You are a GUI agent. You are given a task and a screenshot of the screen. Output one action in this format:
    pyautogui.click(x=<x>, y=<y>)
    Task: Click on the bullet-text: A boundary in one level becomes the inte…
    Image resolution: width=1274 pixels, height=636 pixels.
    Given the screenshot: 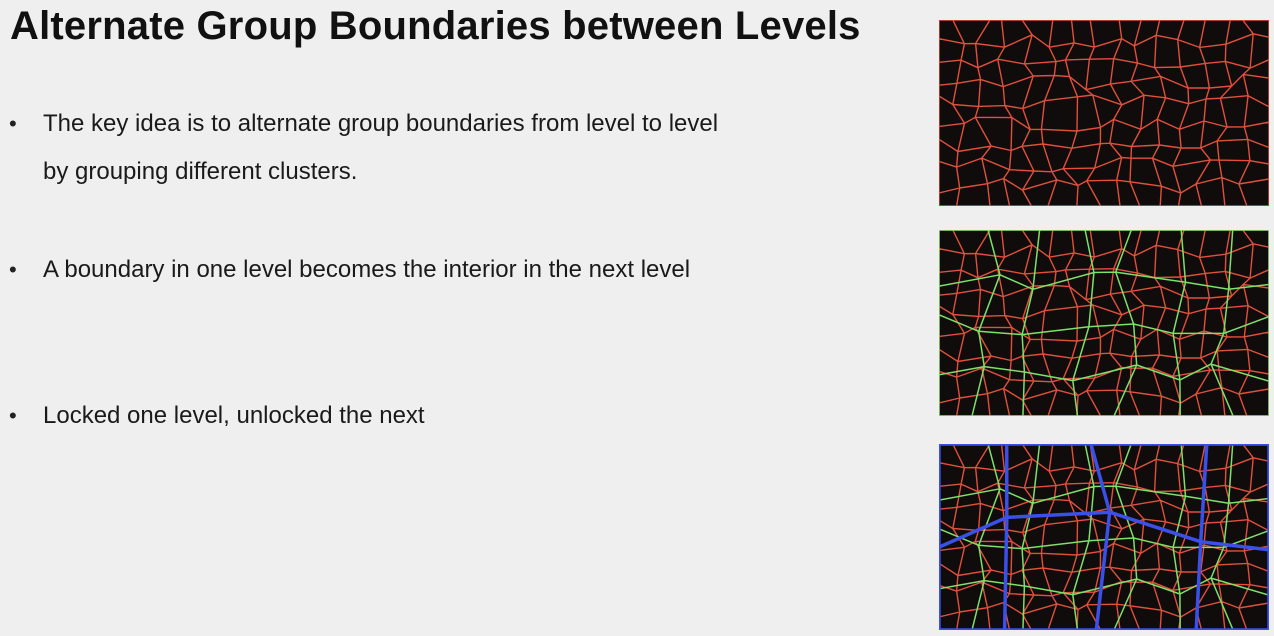 What is the action you would take?
    pyautogui.click(x=367, y=269)
    